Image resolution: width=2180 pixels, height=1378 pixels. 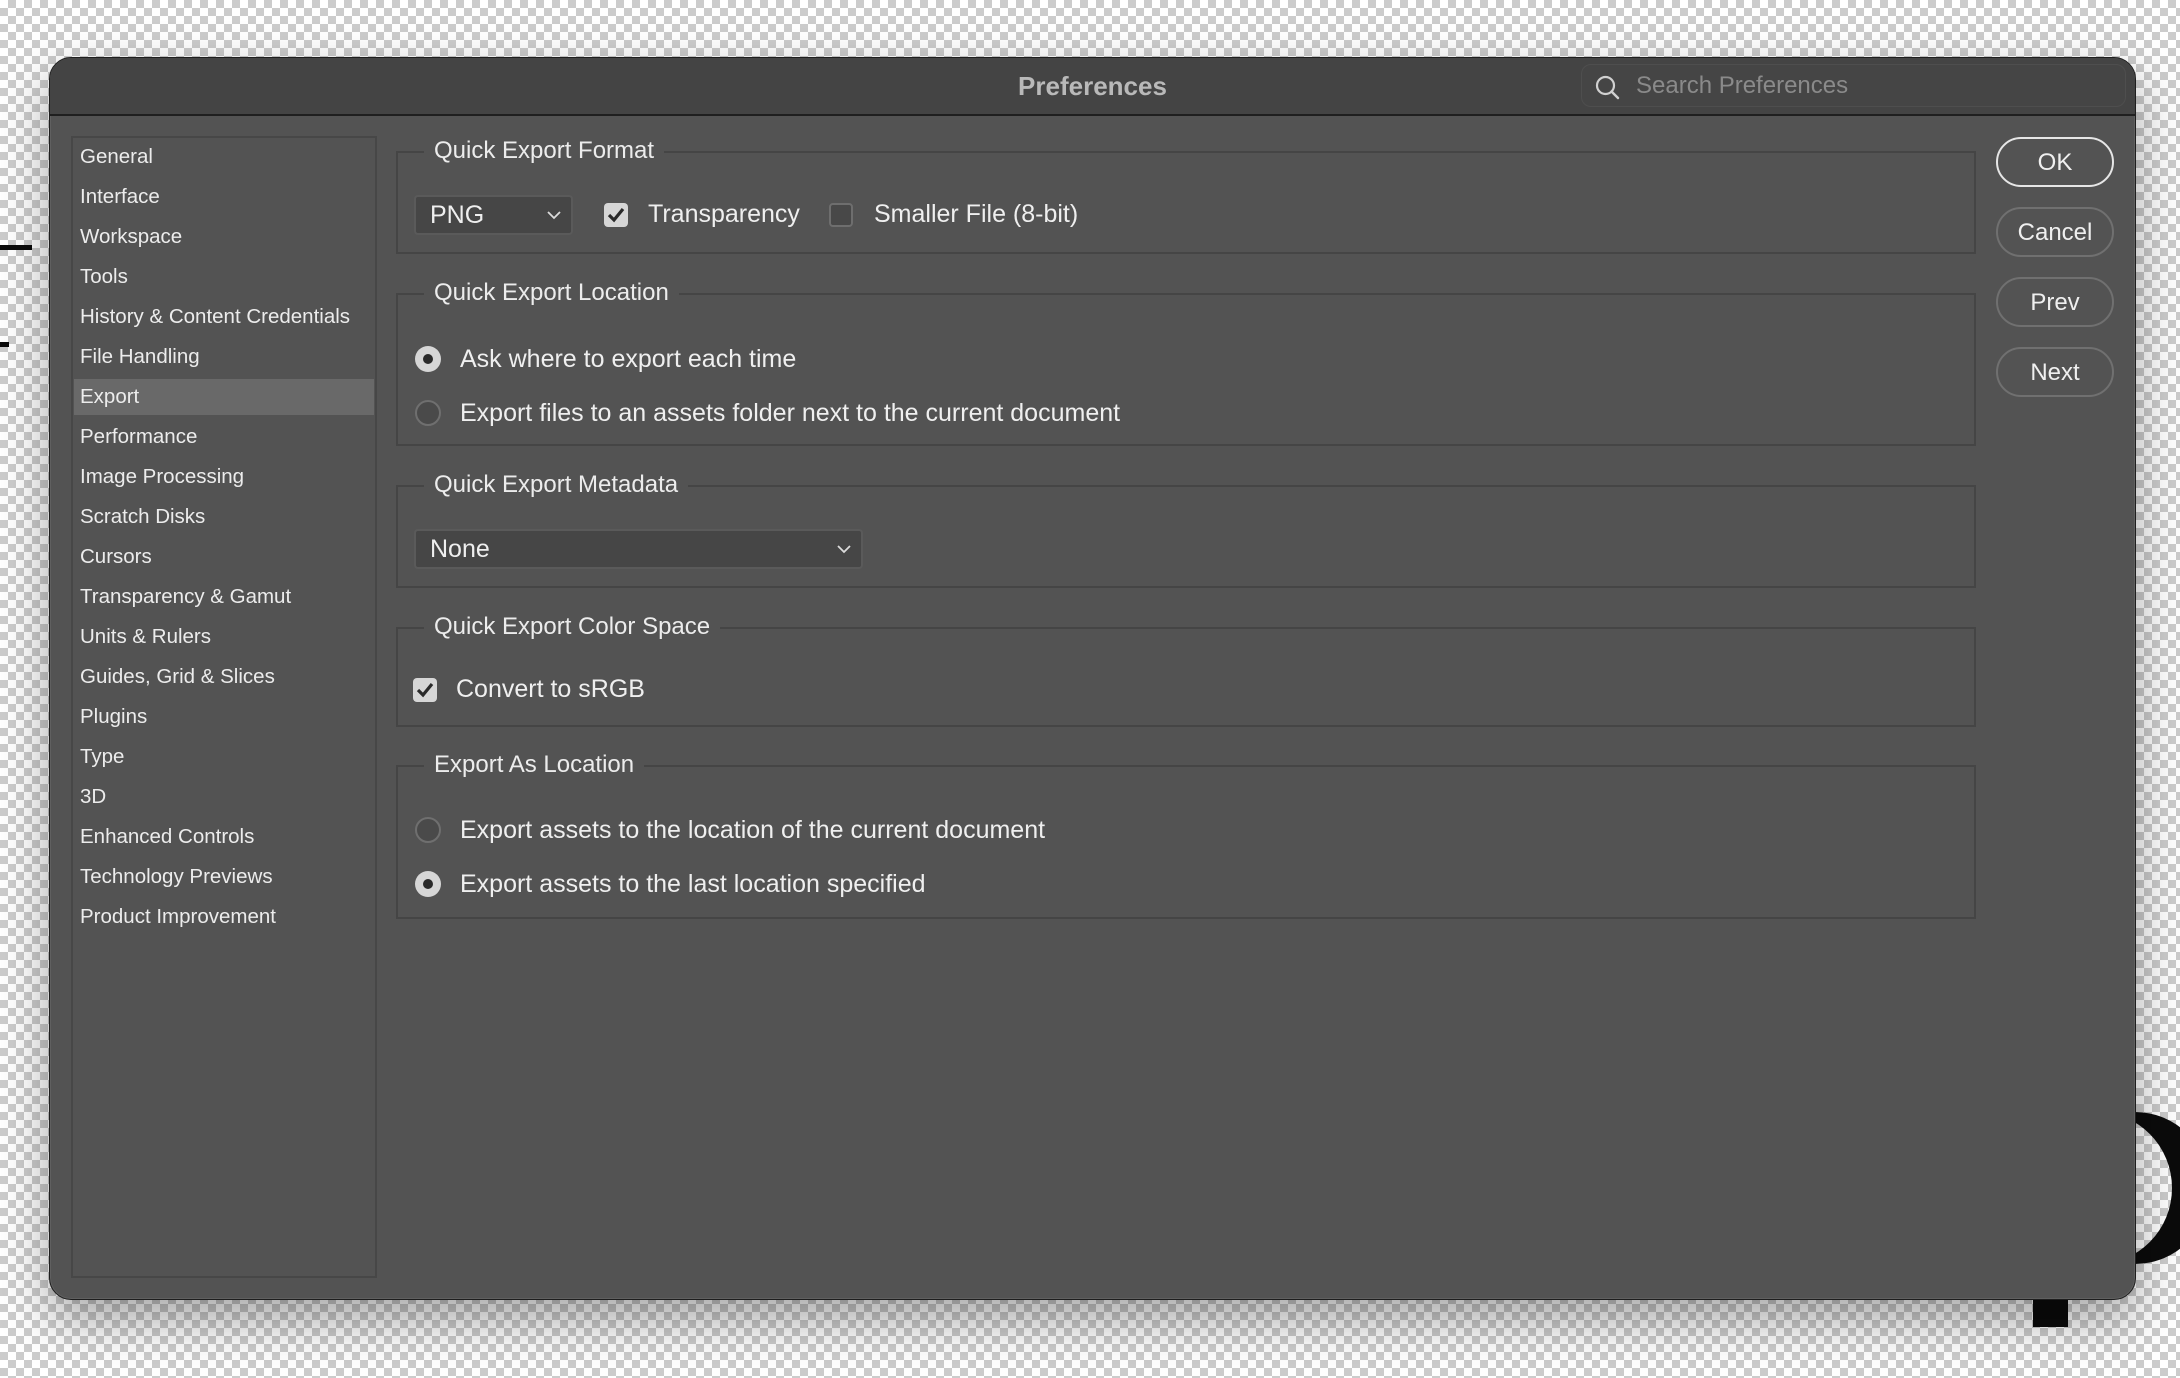 What do you see at coordinates (428, 359) in the screenshot?
I see `ask-each-time-radio` at bounding box center [428, 359].